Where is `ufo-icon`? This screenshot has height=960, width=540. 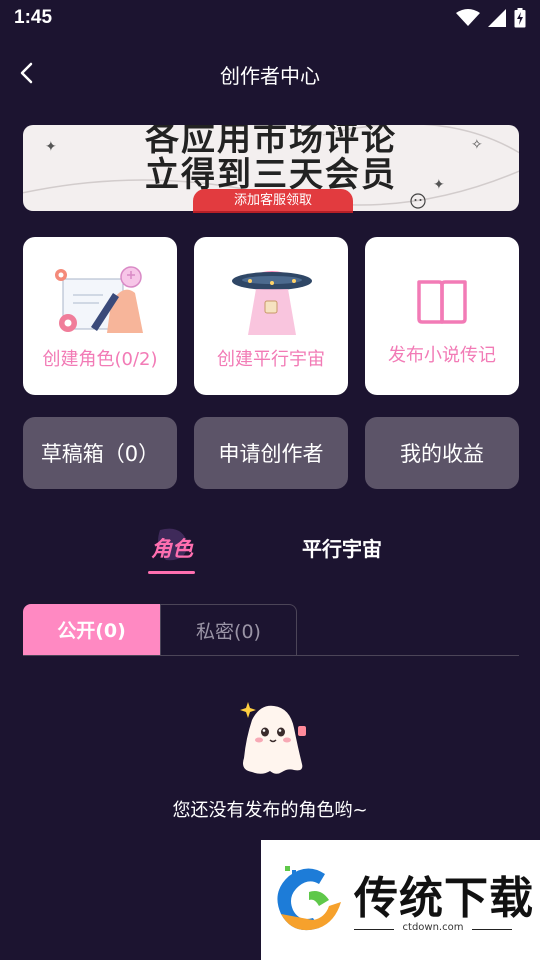 ufo-icon is located at coordinates (272, 303).